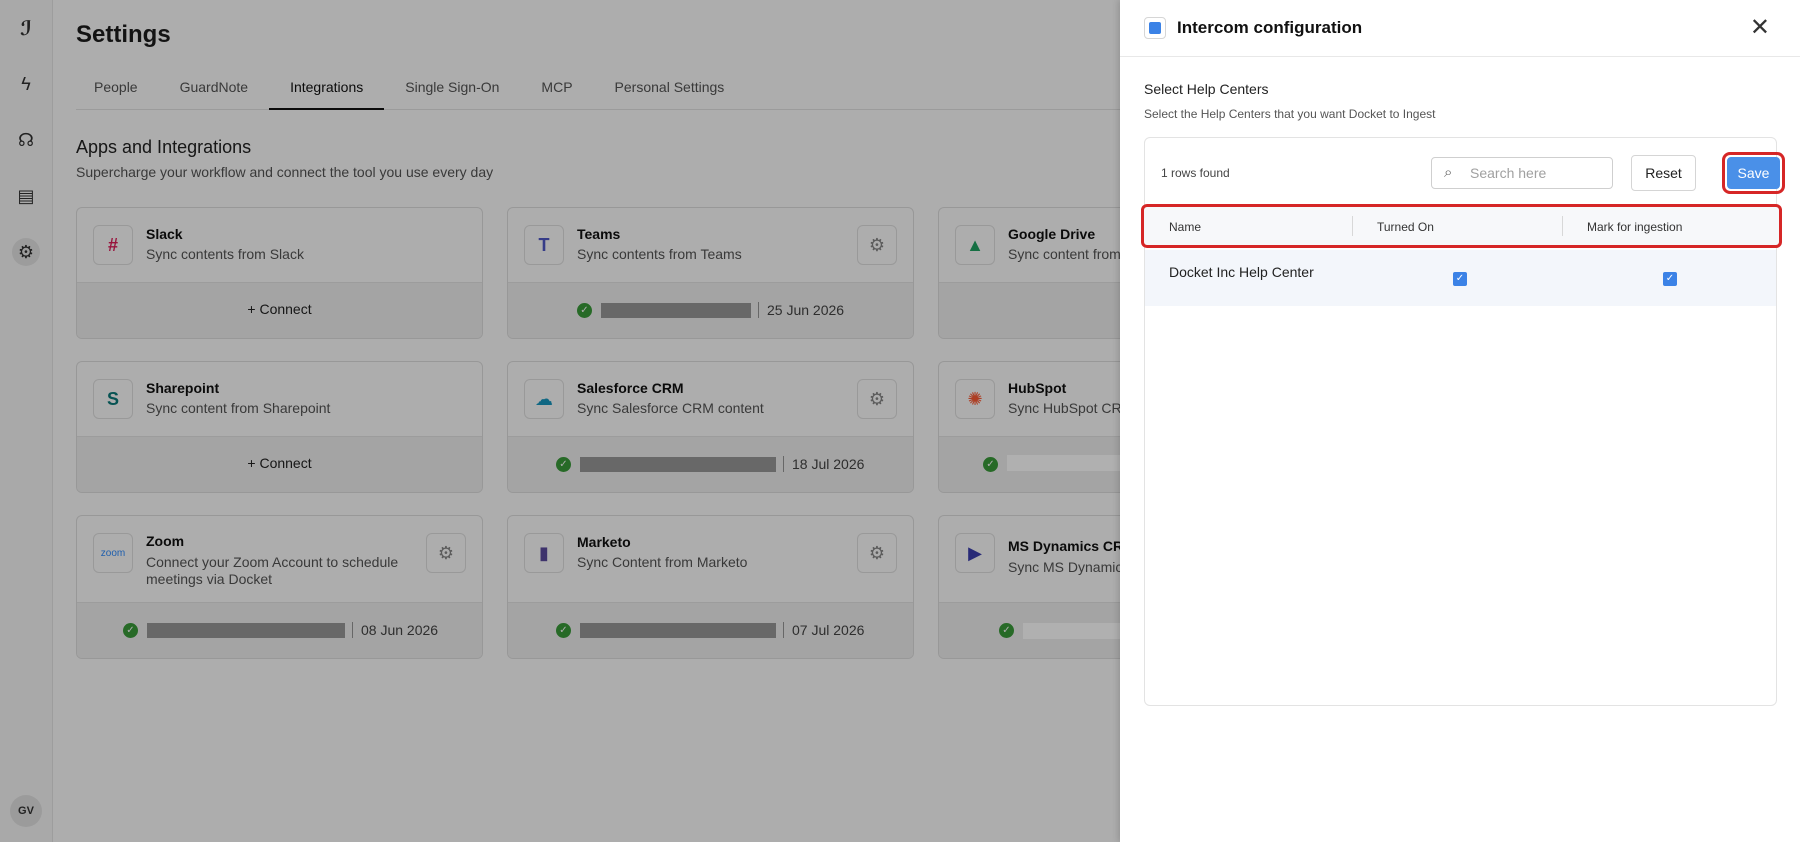  Describe the element at coordinates (1405, 227) in the screenshot. I see `column-header-turned-on: Turned On` at that location.